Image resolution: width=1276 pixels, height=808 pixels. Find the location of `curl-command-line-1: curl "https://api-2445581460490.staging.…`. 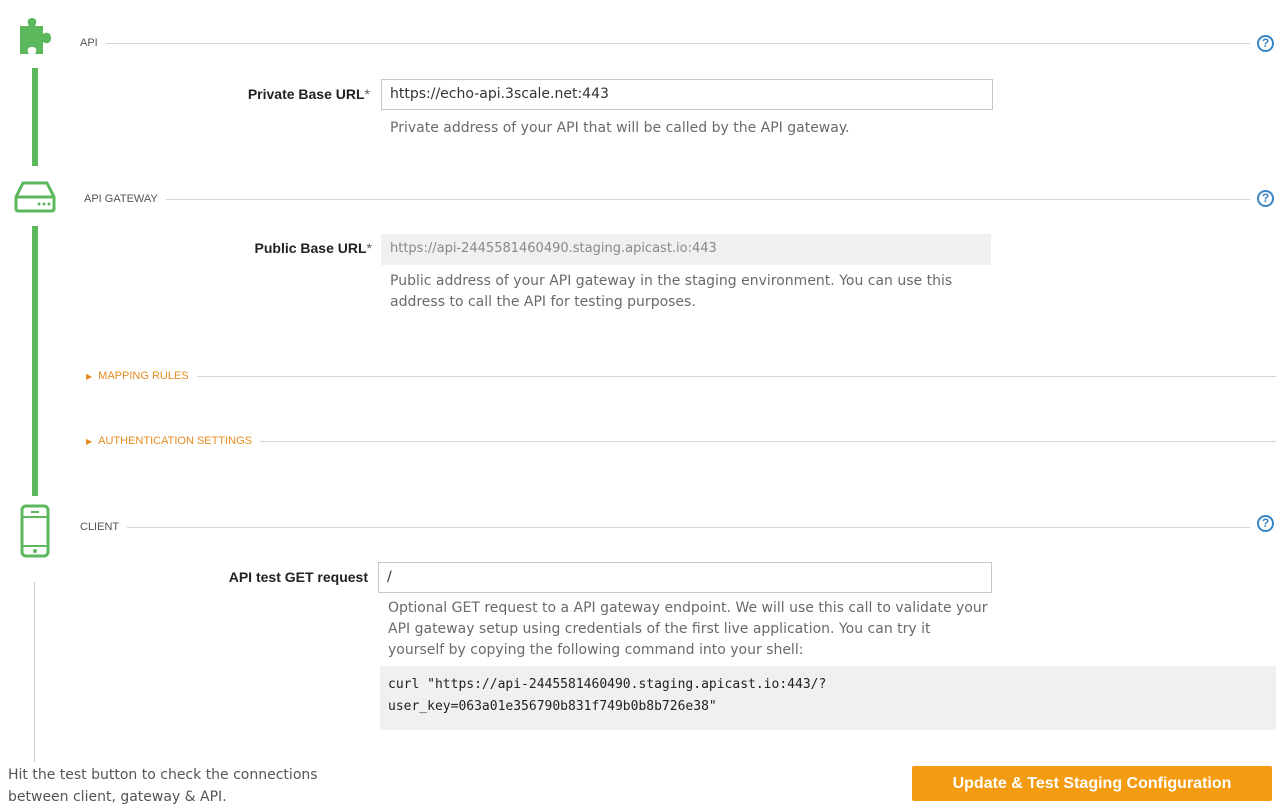

curl-command-line-1: curl "https://api-2445581460490.staging.… is located at coordinates (607, 684).